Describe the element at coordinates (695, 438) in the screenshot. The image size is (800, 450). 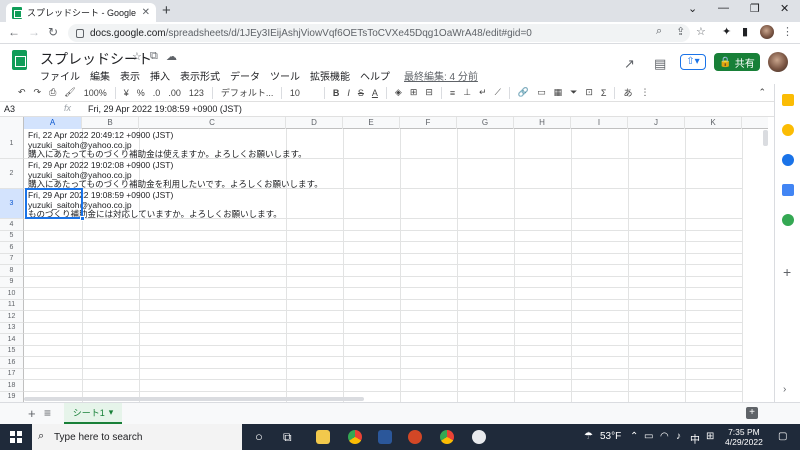
I see `ime-mode: 中` at that location.